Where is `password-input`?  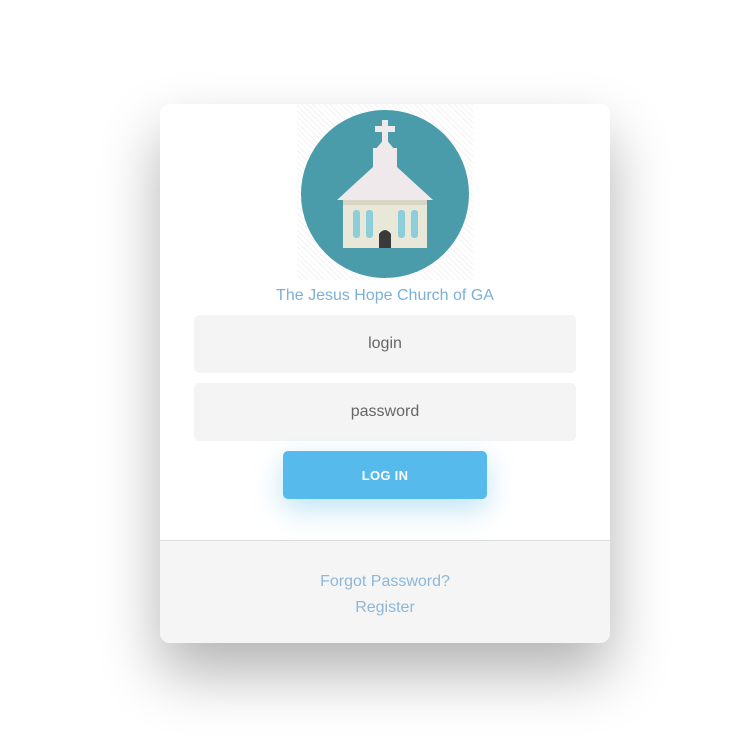 password-input is located at coordinates (385, 412).